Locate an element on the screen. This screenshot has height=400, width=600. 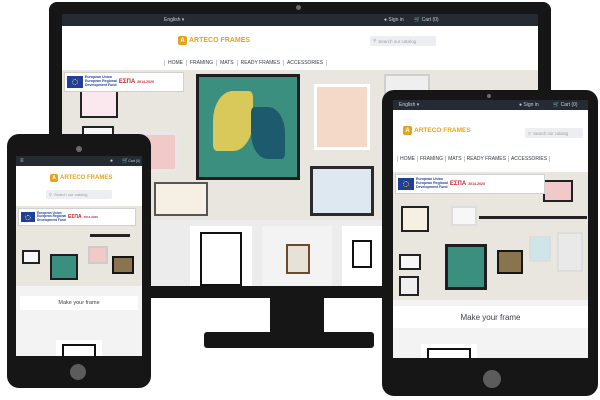
tablet-camera-icon is located at coordinates (489, 96).